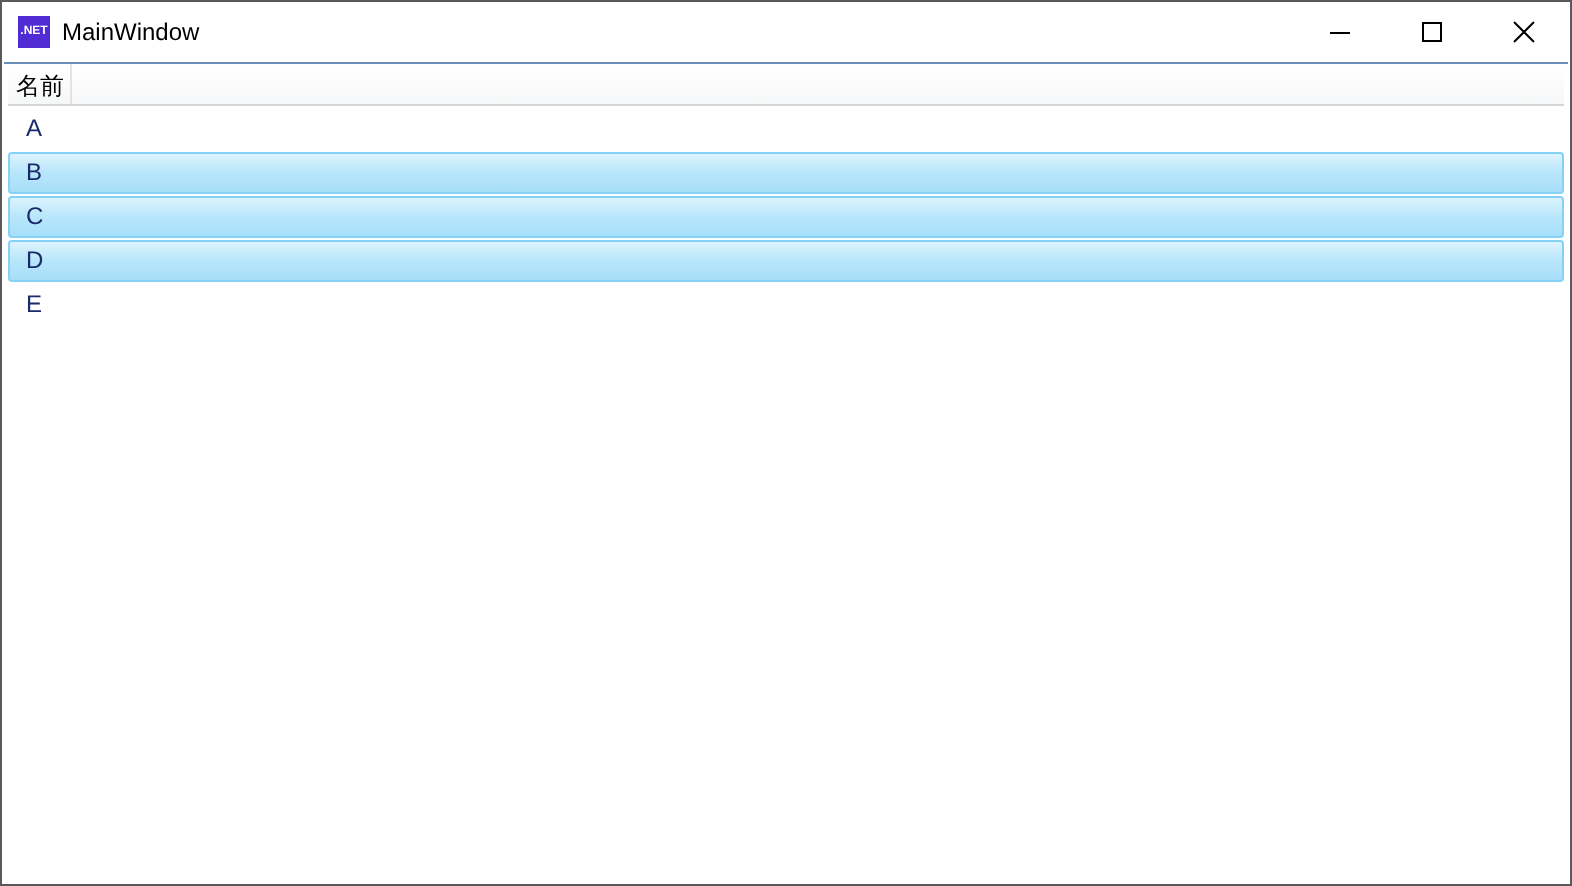 The width and height of the screenshot is (1572, 886). Describe the element at coordinates (131, 32) in the screenshot. I see `window-title: MainWindow` at that location.